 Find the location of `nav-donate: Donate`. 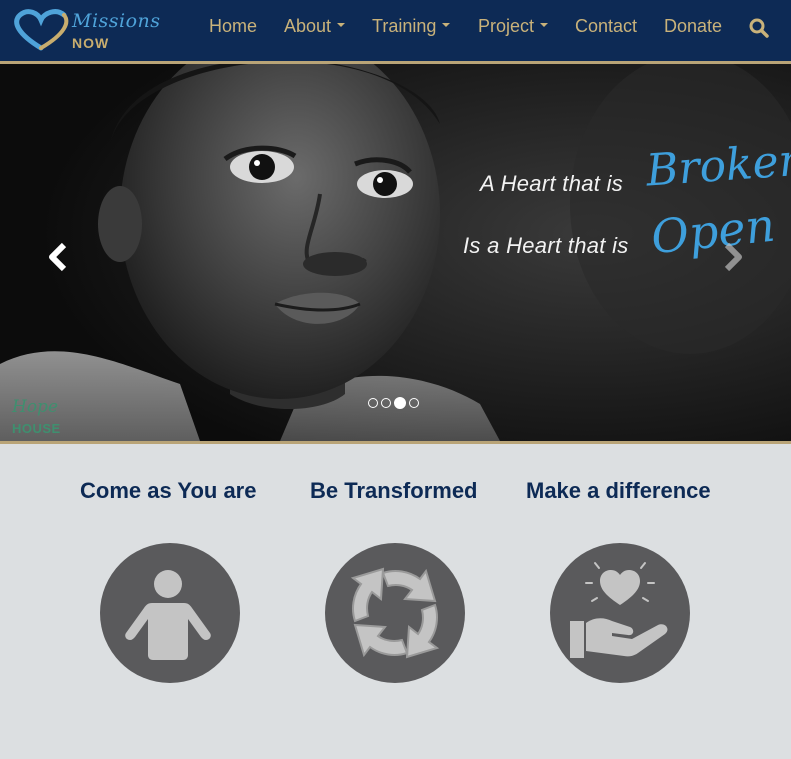

nav-donate: Donate is located at coordinates (693, 26).